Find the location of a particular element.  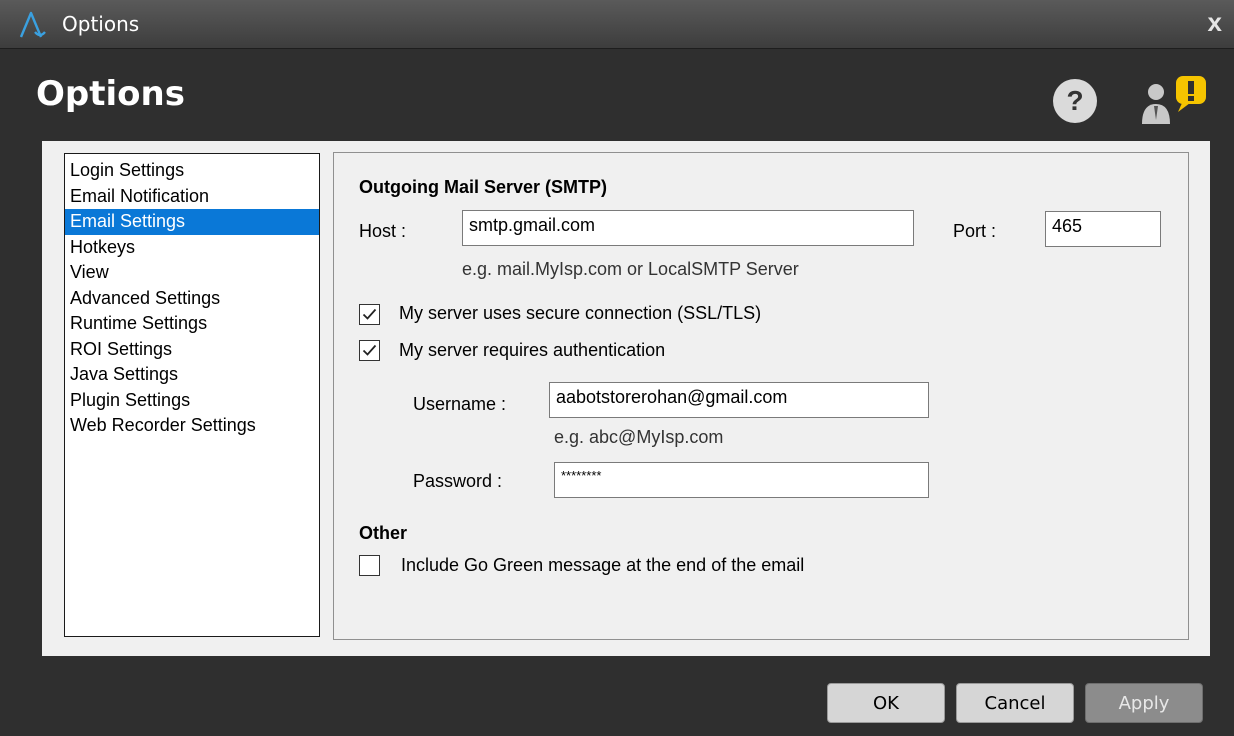

sidebar-item-login-settings: Login Settings is located at coordinates (192, 171).